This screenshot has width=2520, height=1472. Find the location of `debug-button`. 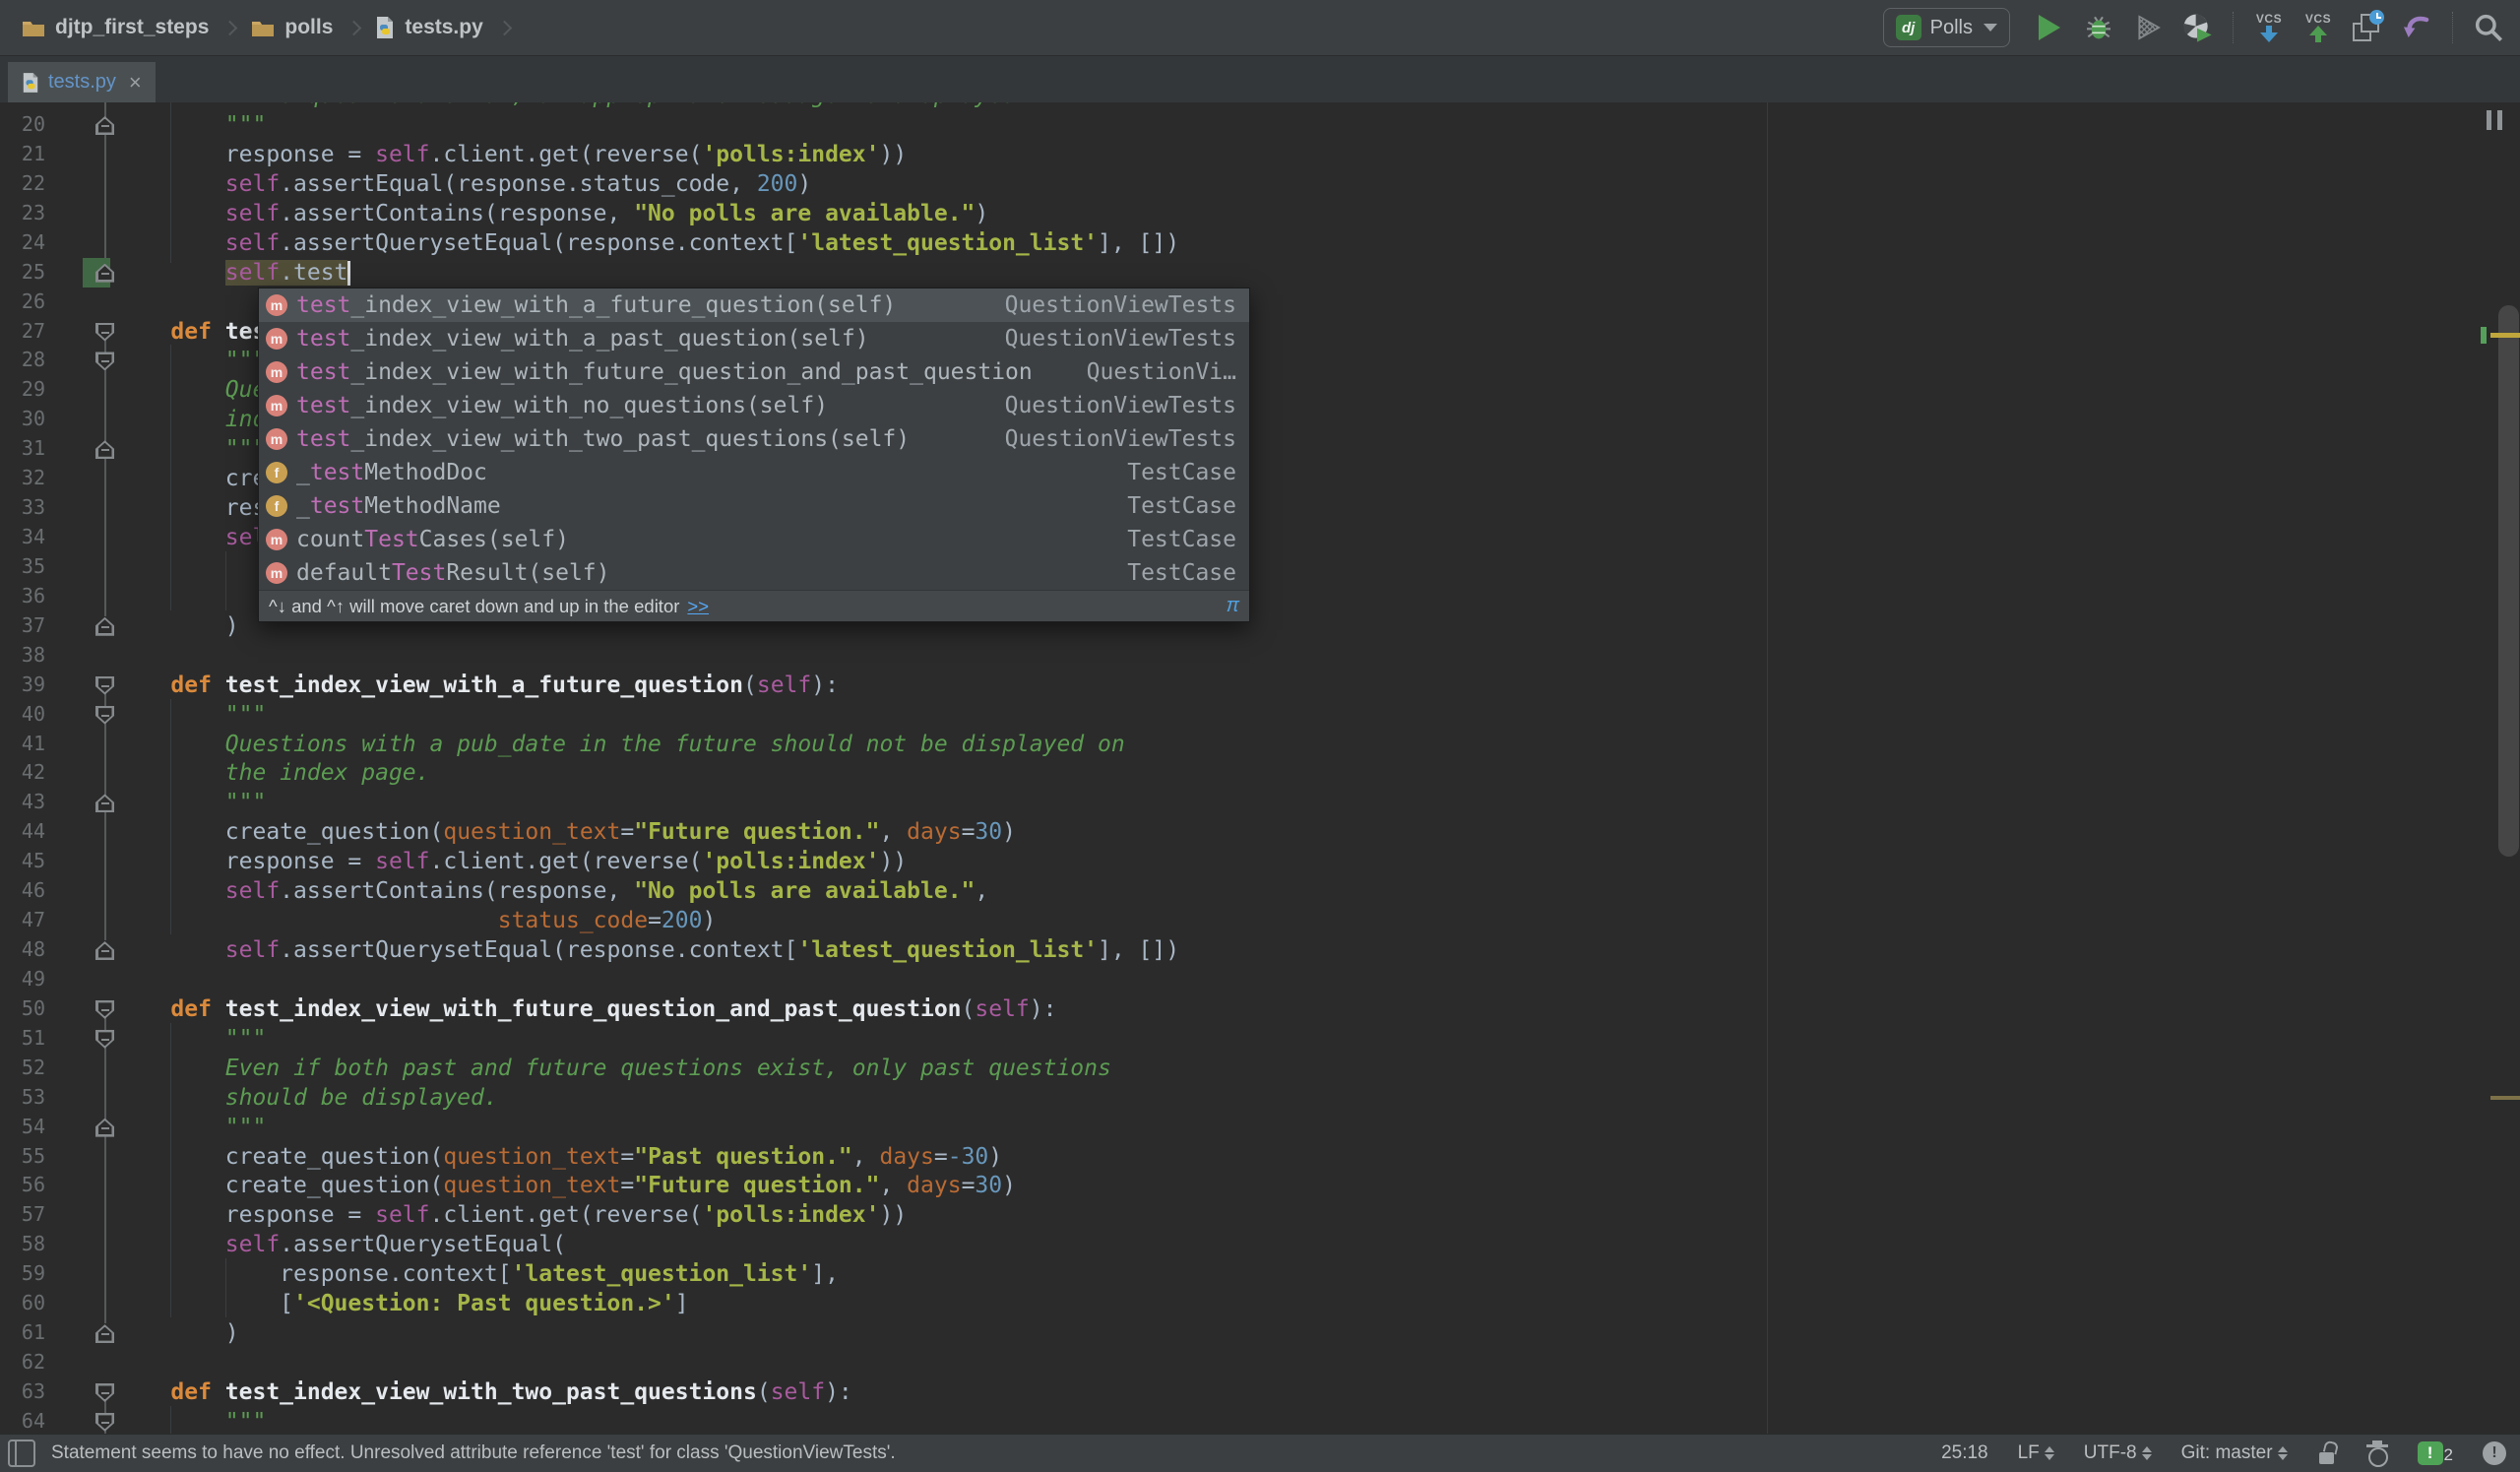

debug-button is located at coordinates (2098, 27).